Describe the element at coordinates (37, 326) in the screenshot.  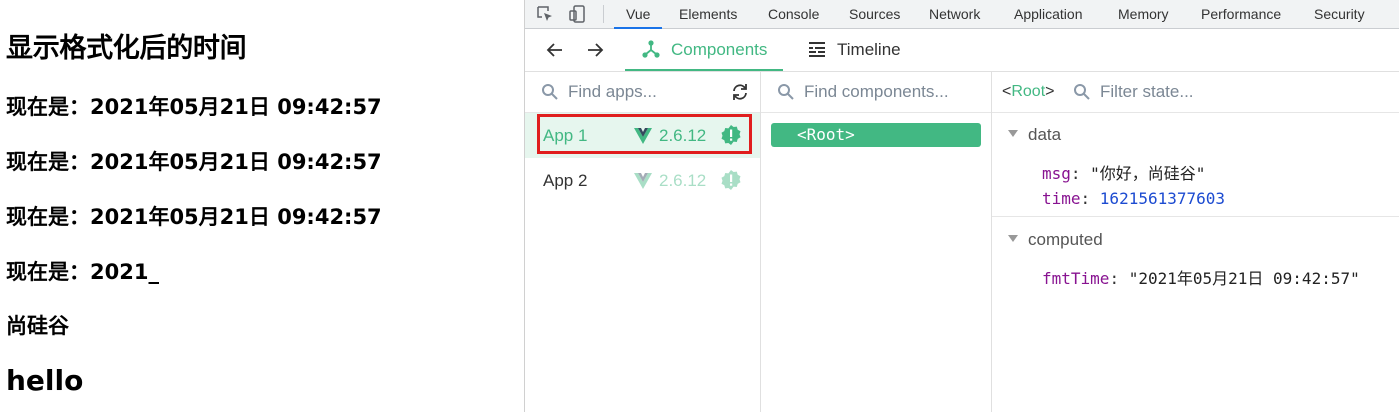
I see `msg-text: 尚硅谷` at that location.